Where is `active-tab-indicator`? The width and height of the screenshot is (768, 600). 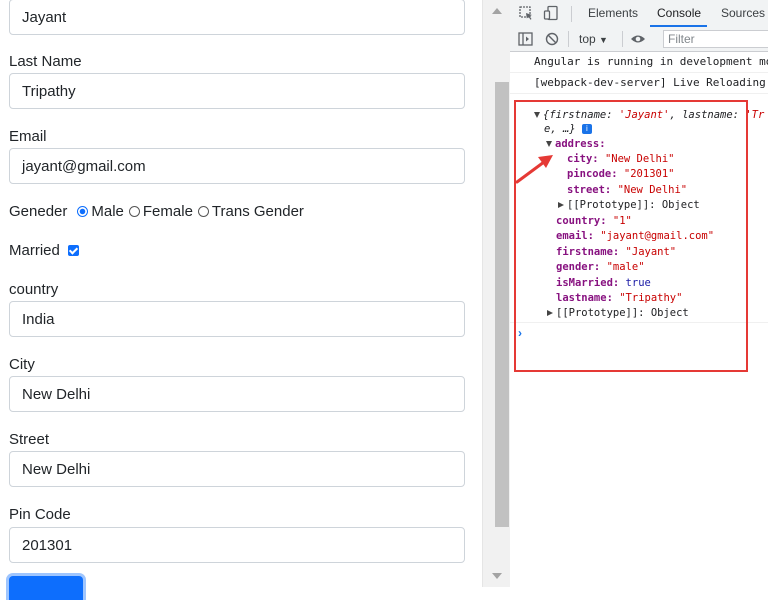
active-tab-indicator is located at coordinates (678, 26).